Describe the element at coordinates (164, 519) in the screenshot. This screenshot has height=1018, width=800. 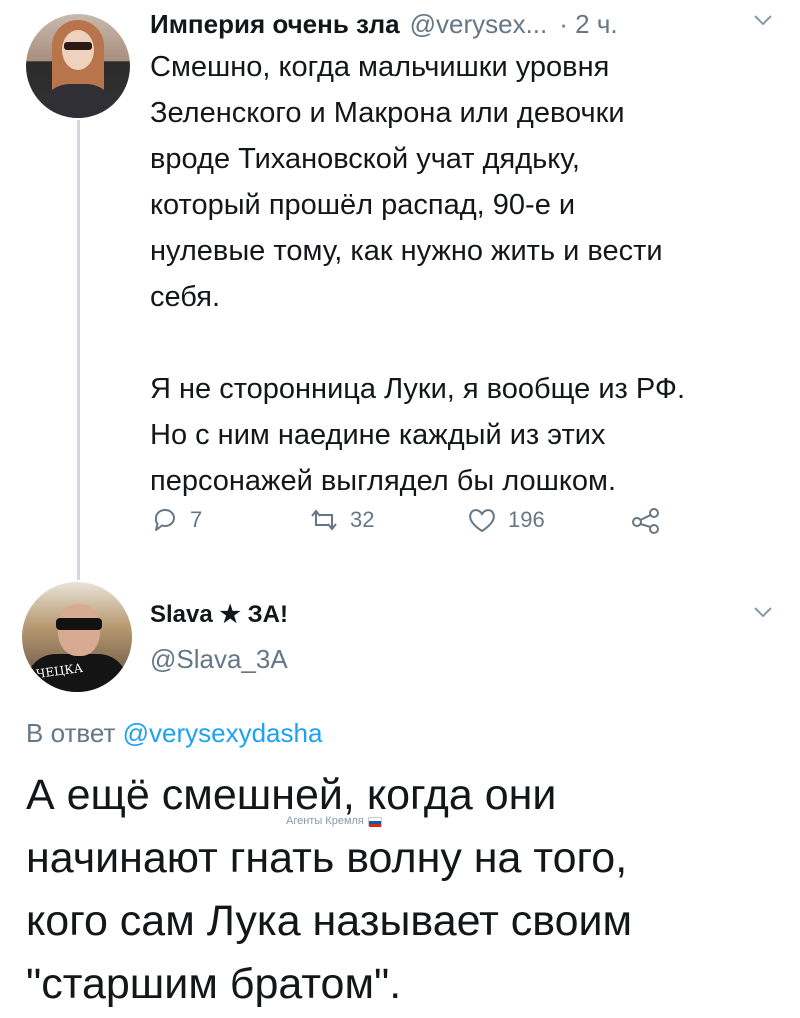
I see `reply-icon` at that location.